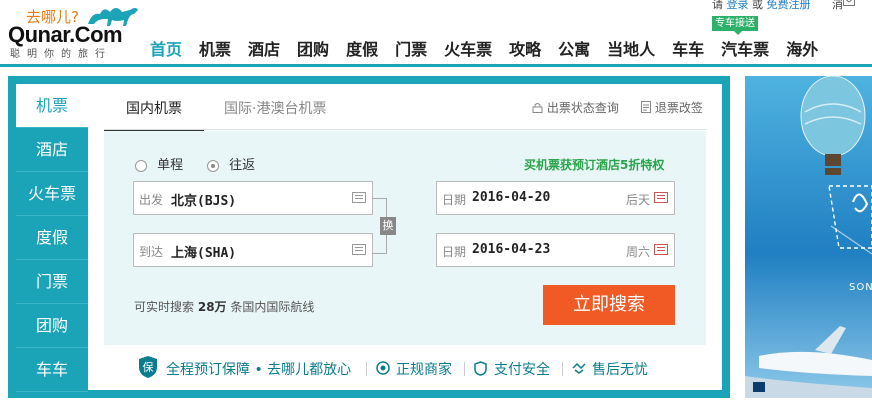 The width and height of the screenshot is (872, 413). I want to click on nav-home: 首页, so click(166, 48).